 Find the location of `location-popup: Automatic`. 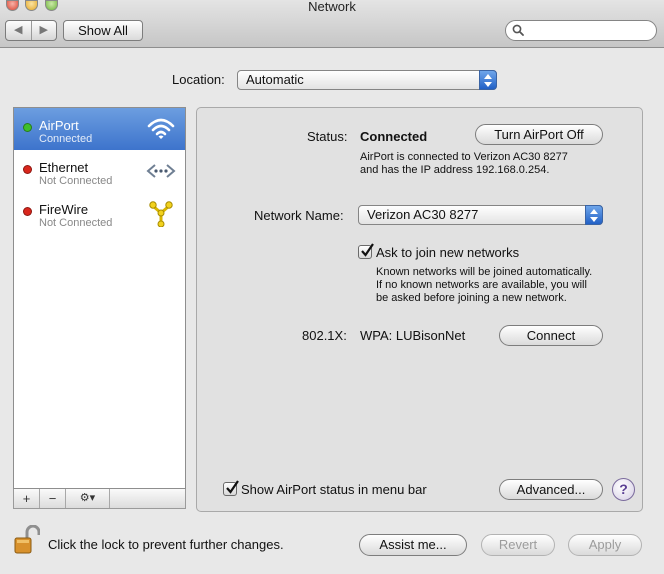

location-popup: Automatic is located at coordinates (367, 80).